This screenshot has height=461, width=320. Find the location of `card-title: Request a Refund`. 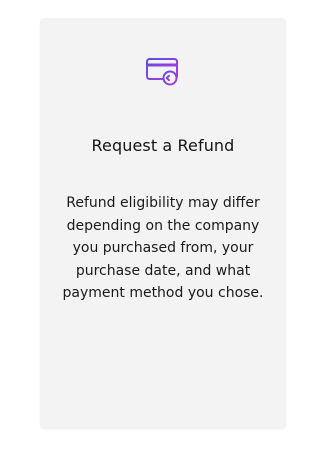

card-title: Request a Refund is located at coordinates (163, 145).